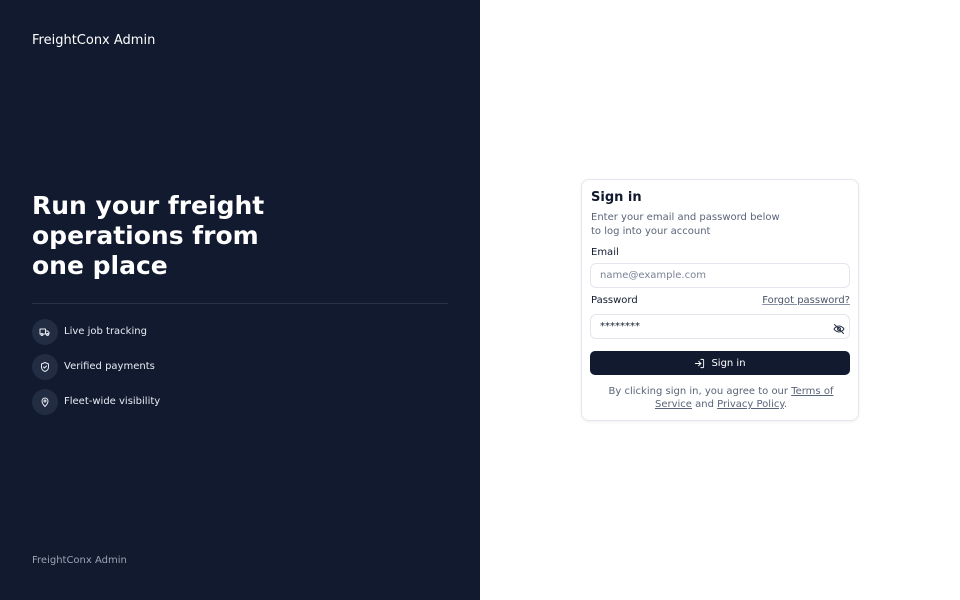 Image resolution: width=960 pixels, height=600 pixels. What do you see at coordinates (105, 331) in the screenshot?
I see `feature-label: Live job tracking` at bounding box center [105, 331].